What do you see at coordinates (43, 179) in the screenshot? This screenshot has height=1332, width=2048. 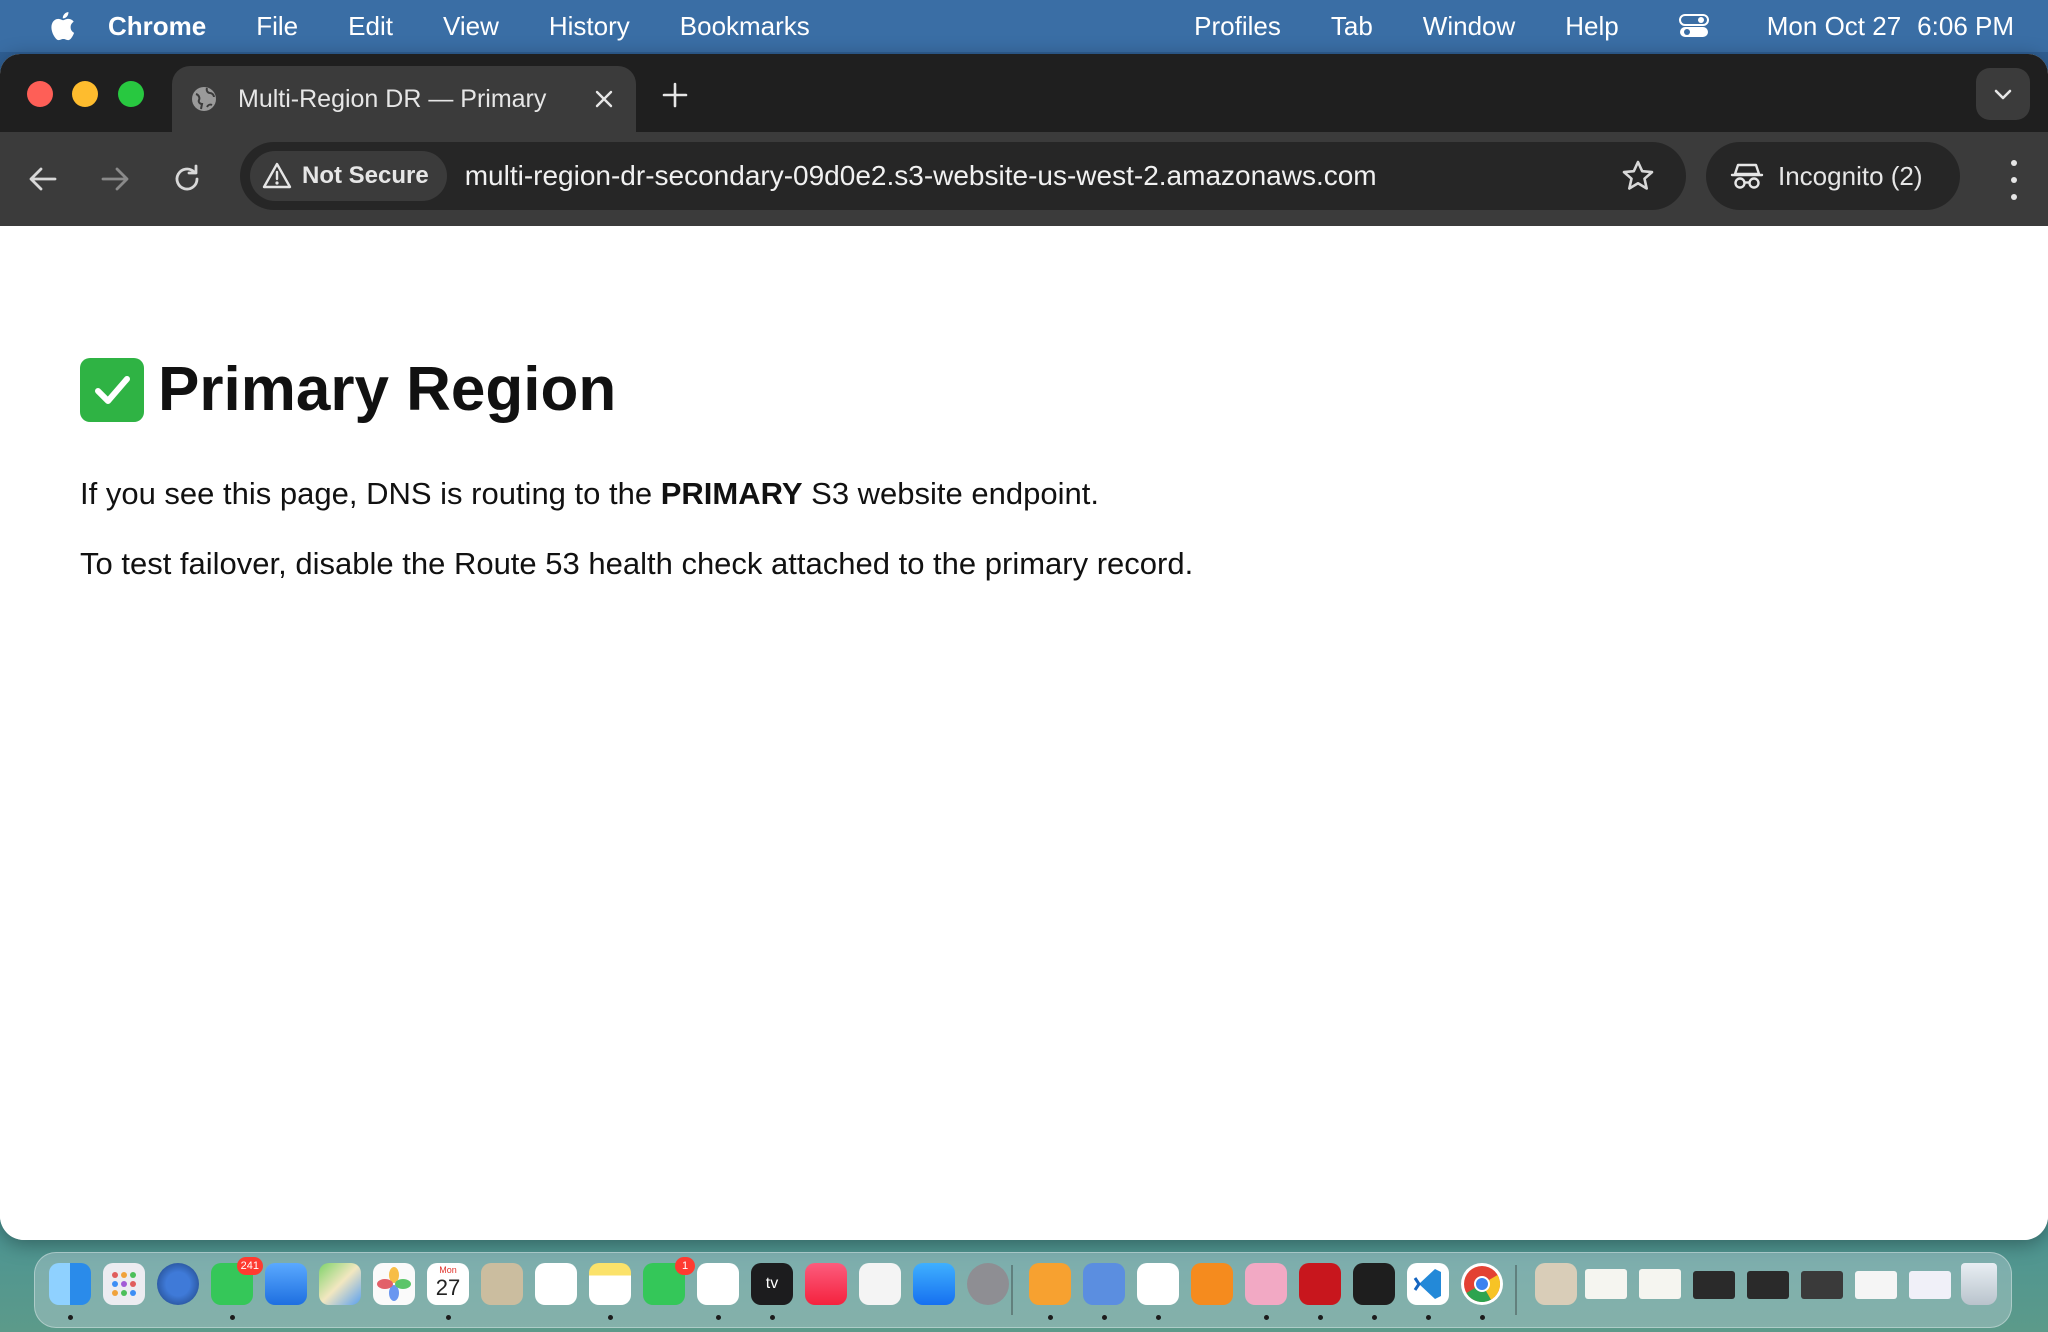 I see `back-arrow-icon` at bounding box center [43, 179].